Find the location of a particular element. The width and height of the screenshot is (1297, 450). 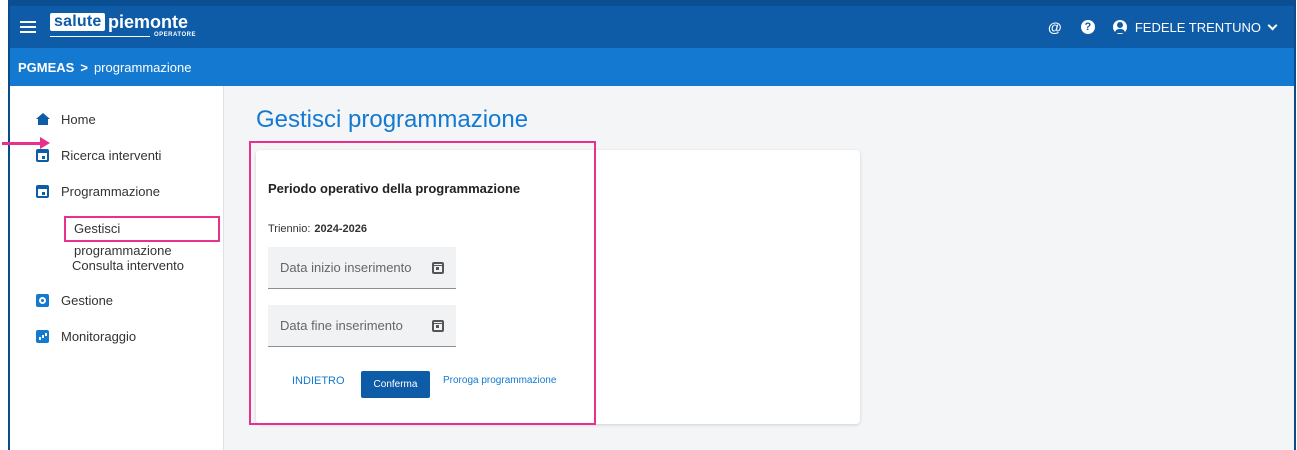

sidebar-item-label: Gestione is located at coordinates (87, 300).